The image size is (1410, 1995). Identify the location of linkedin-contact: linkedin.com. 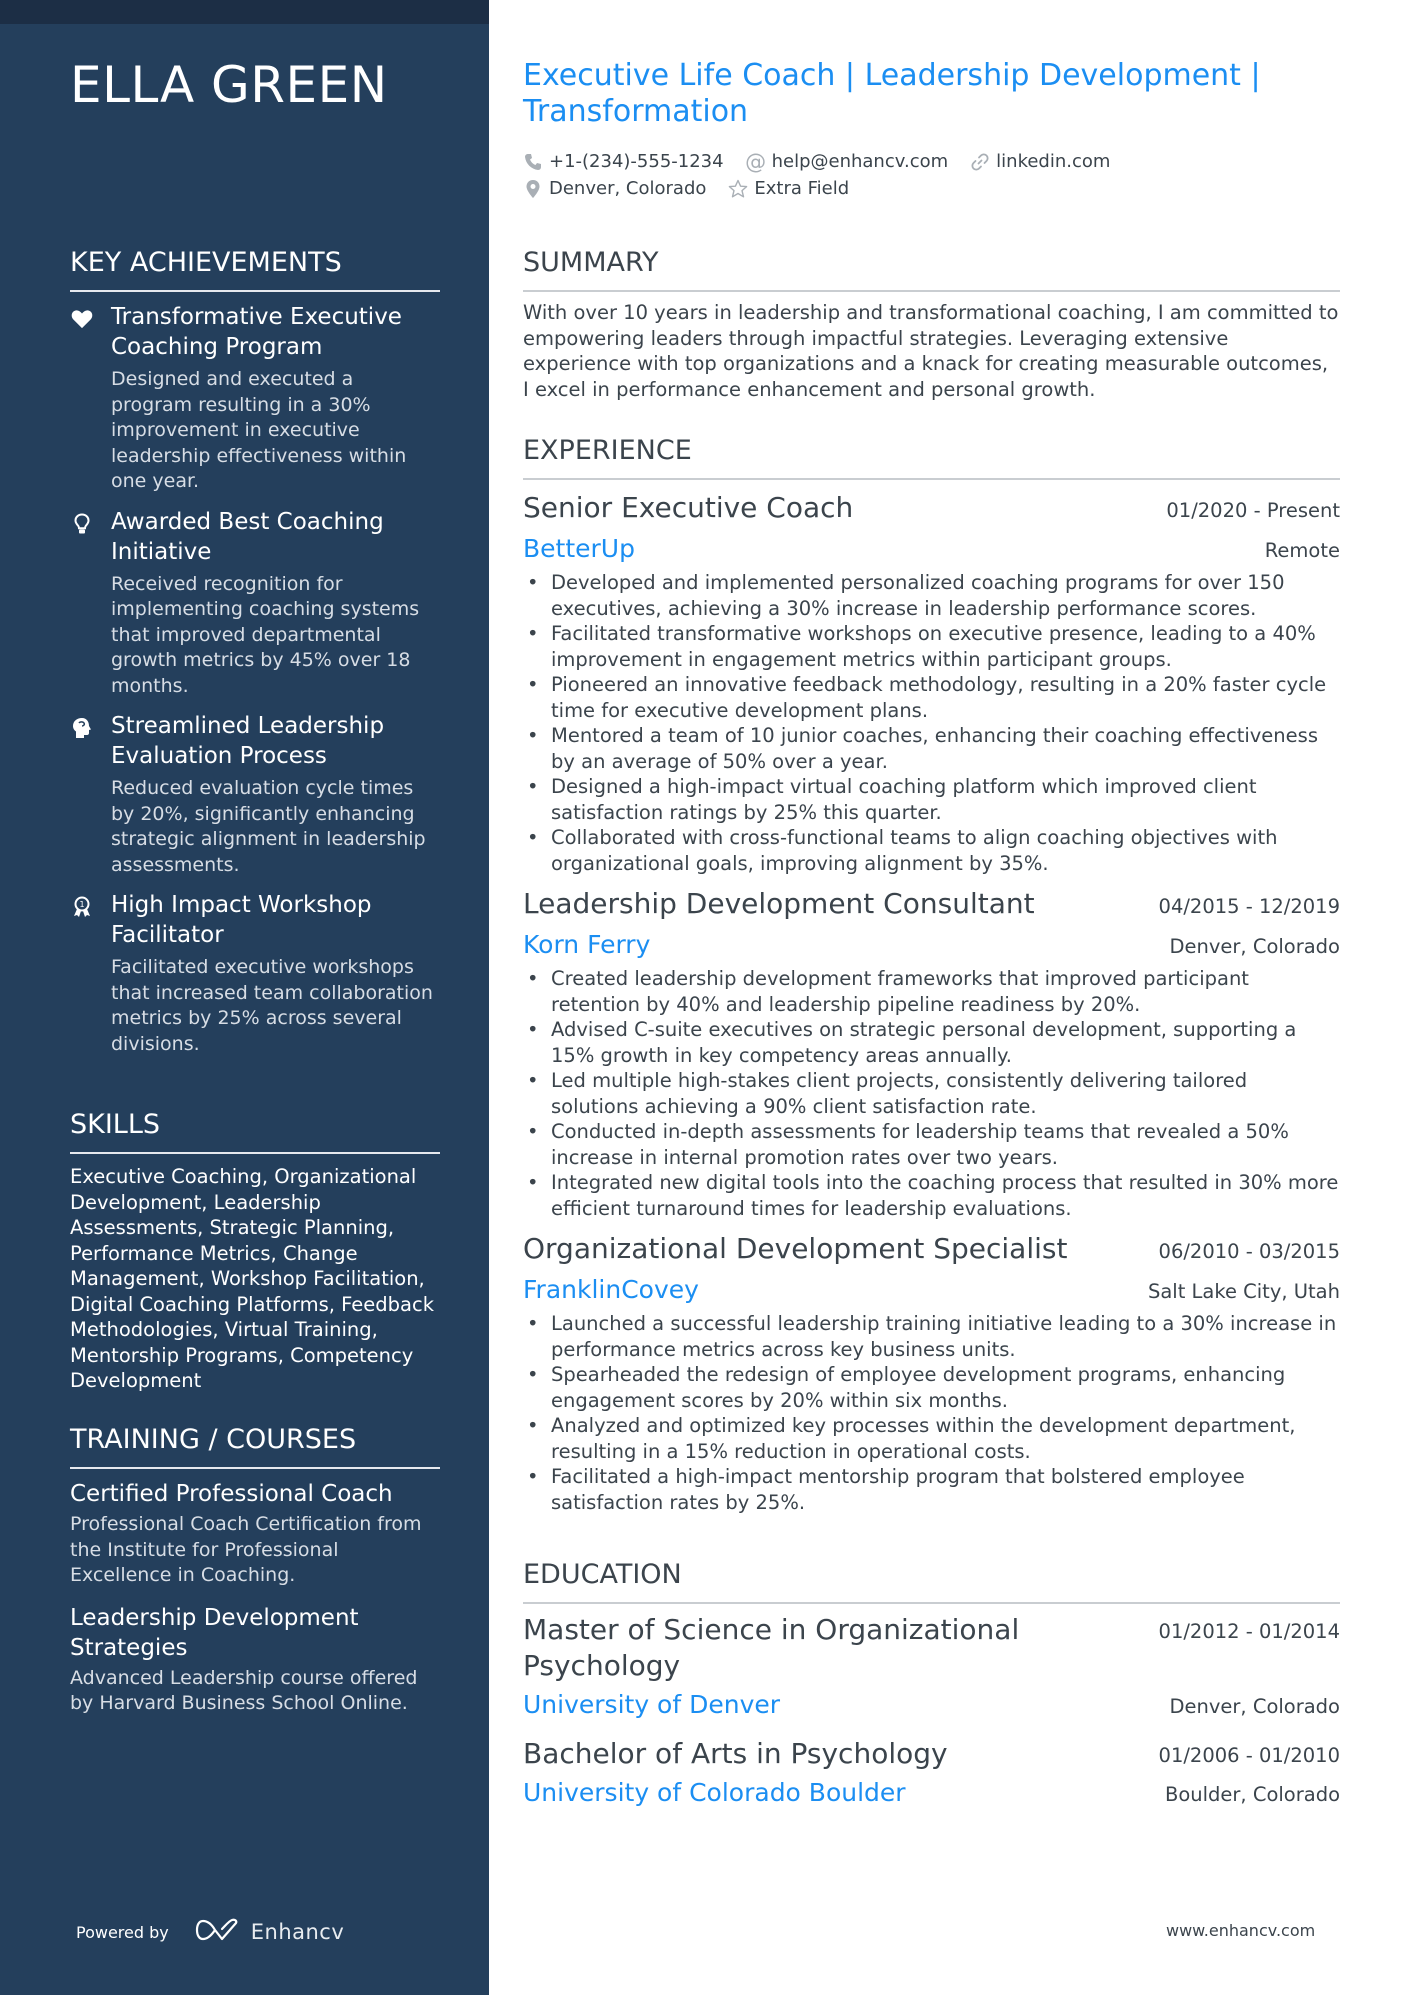
(1040, 161).